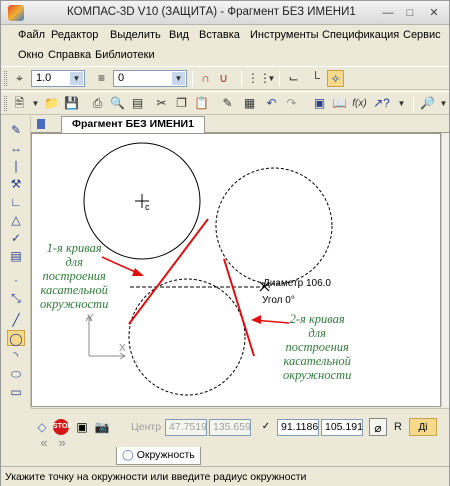 Image resolution: width=450 pixels, height=486 pixels. What do you see at coordinates (339, 103) in the screenshot?
I see `library-icon: 📖` at bounding box center [339, 103].